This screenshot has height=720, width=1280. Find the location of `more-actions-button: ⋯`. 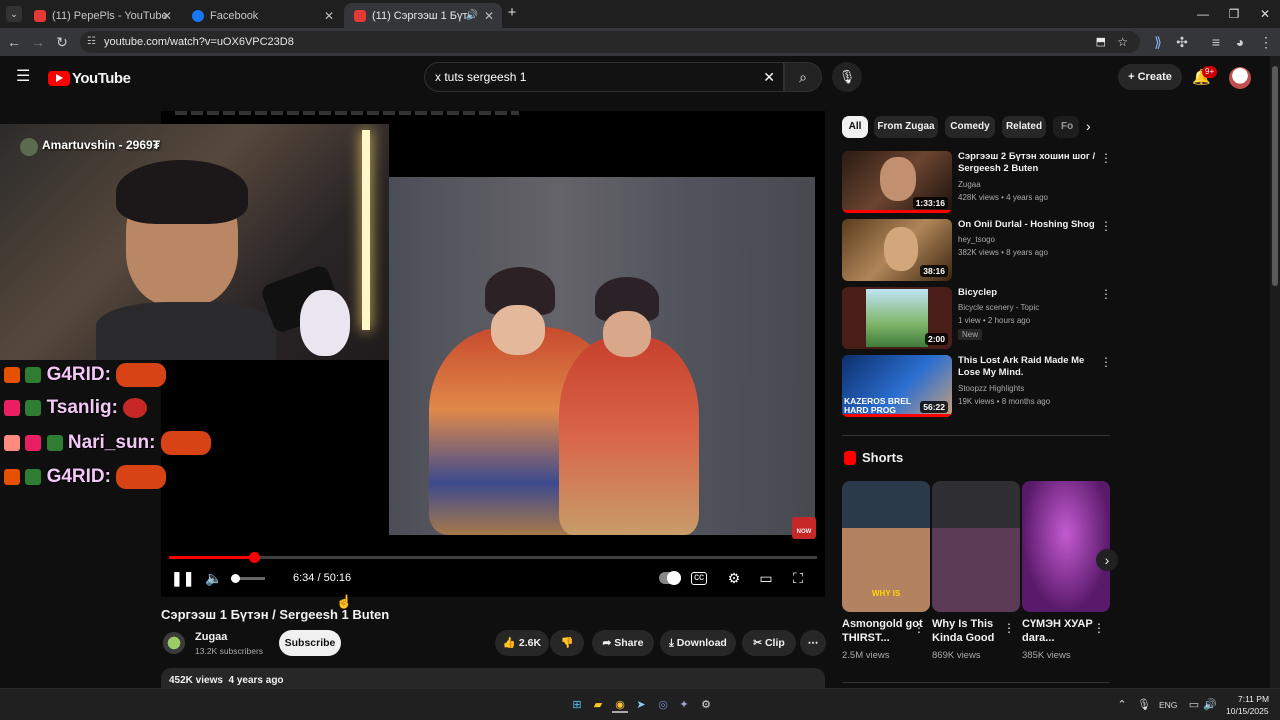

more-actions-button: ⋯ is located at coordinates (813, 643).